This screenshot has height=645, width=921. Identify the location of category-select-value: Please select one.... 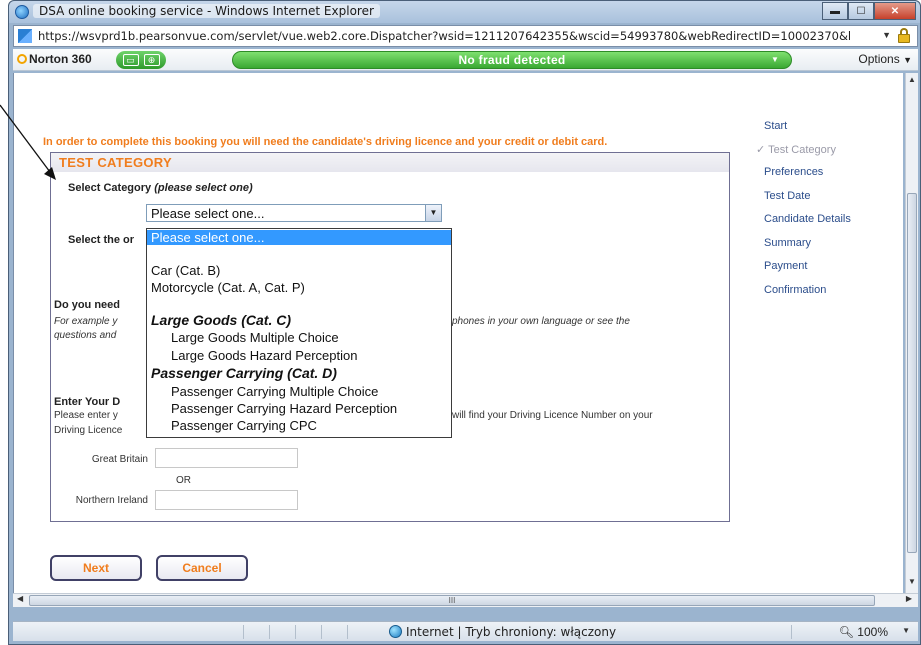
(208, 213).